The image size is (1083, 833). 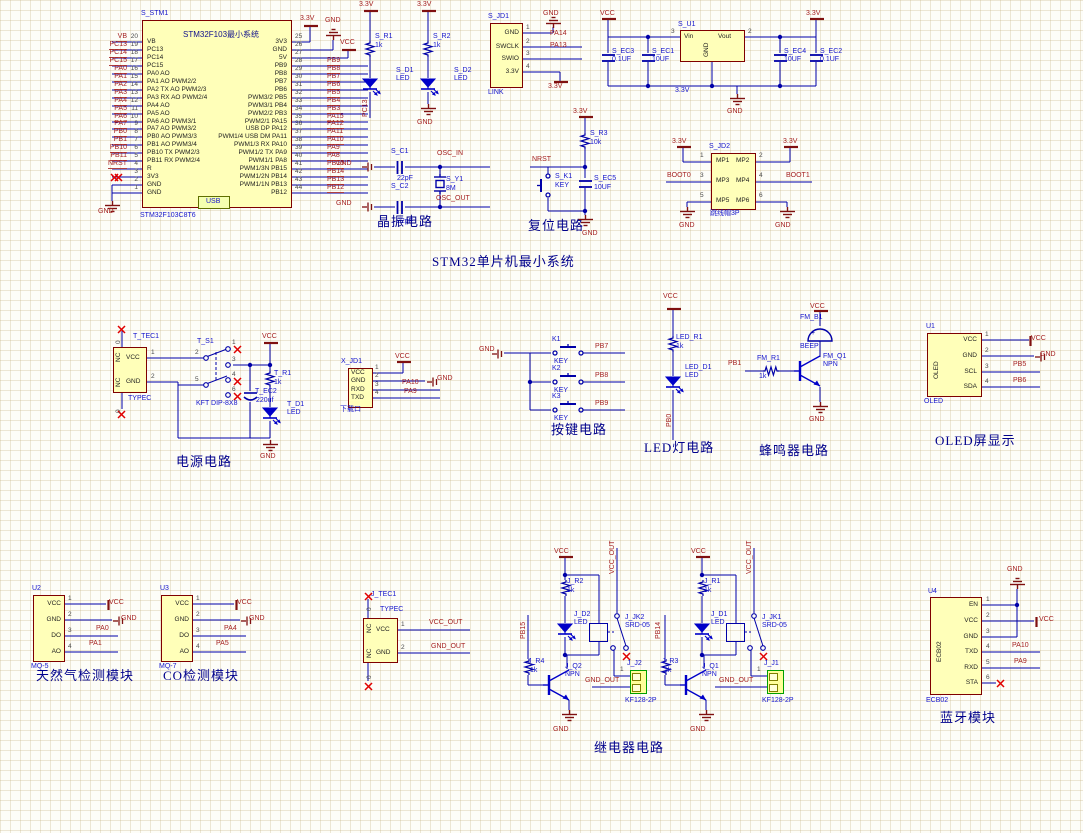 I want to click on net-PB9: PB9, so click(x=602, y=403).